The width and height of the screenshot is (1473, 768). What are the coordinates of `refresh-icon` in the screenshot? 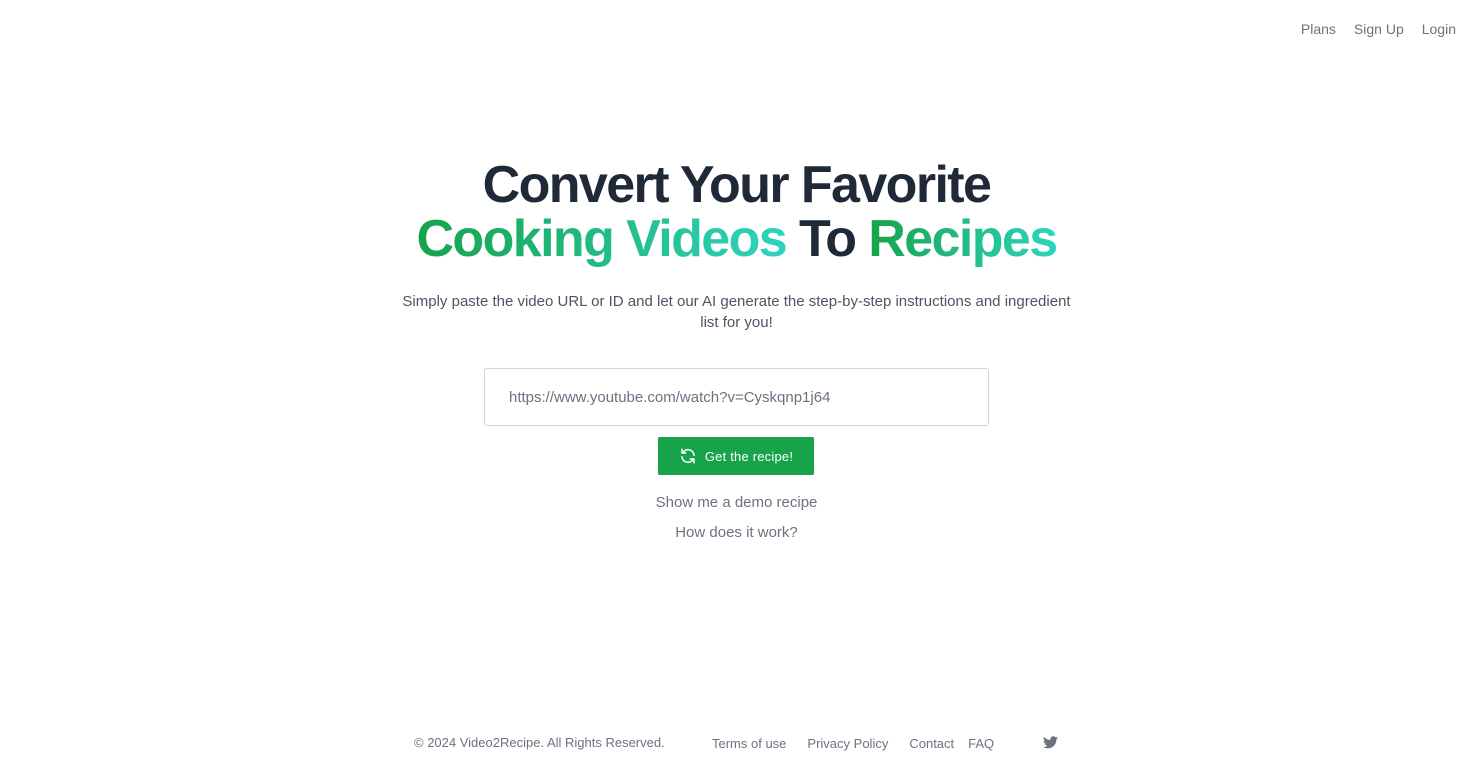 It's located at (688, 456).